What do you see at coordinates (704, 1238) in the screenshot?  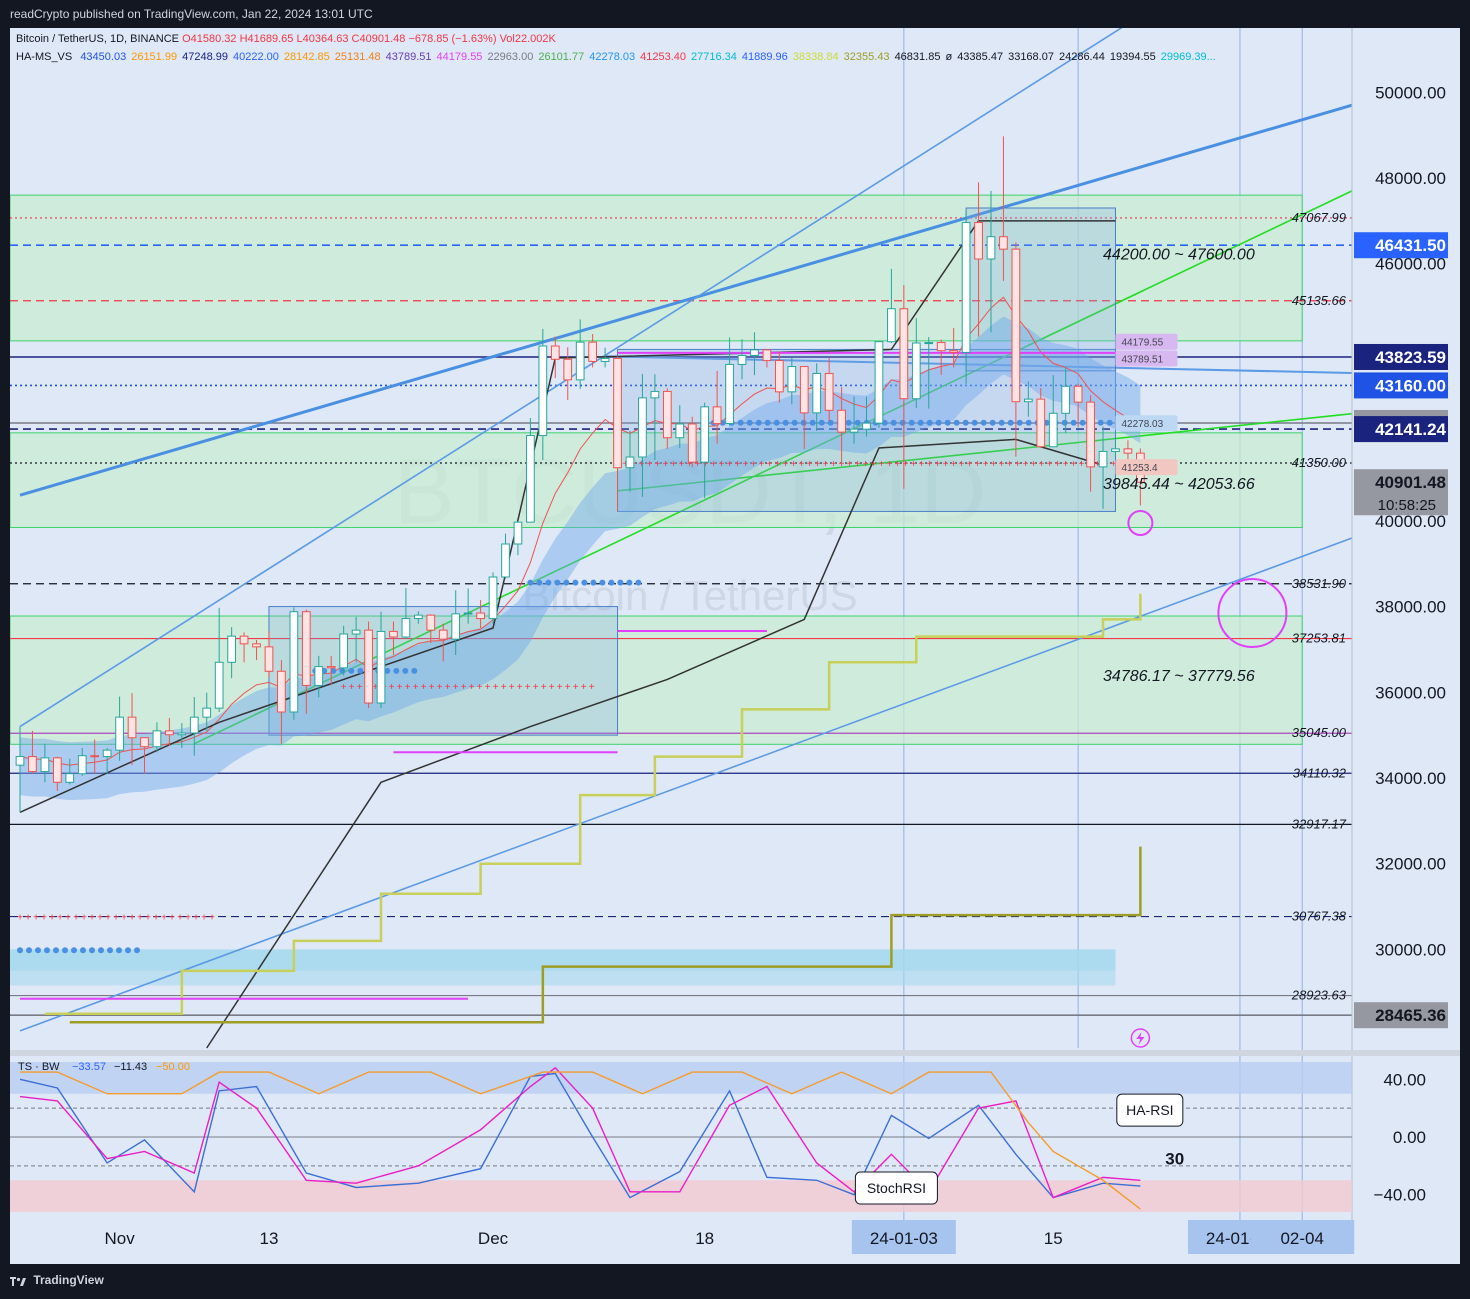 I see `time-tick-label: 18` at bounding box center [704, 1238].